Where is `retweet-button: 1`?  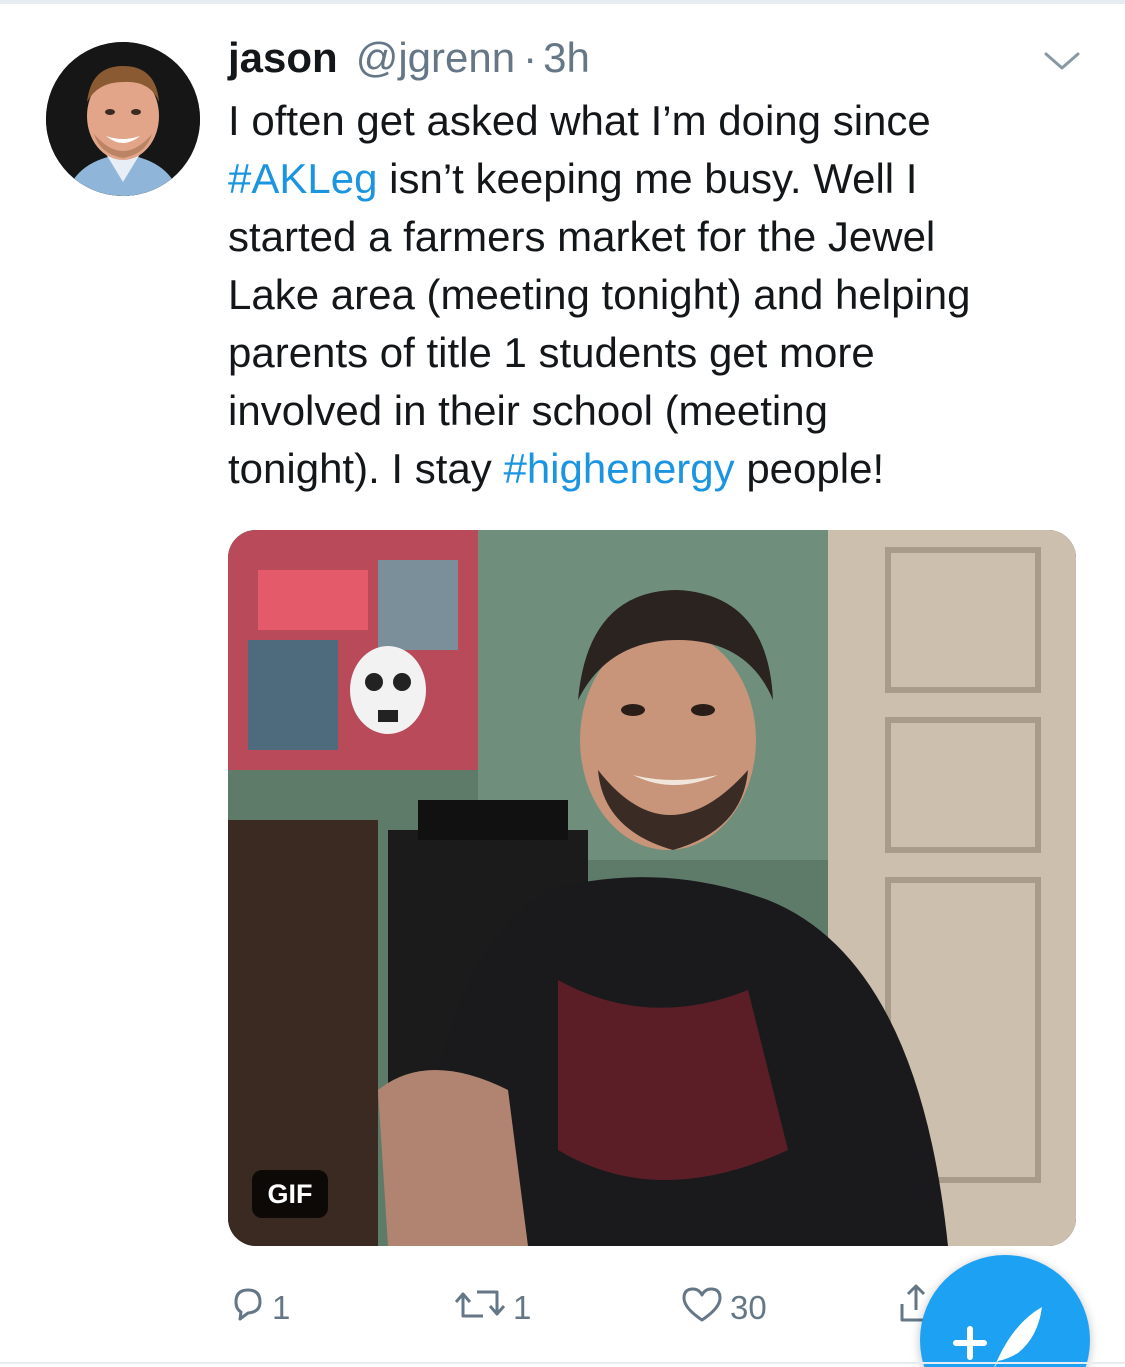
retweet-button: 1 is located at coordinates (492, 1308).